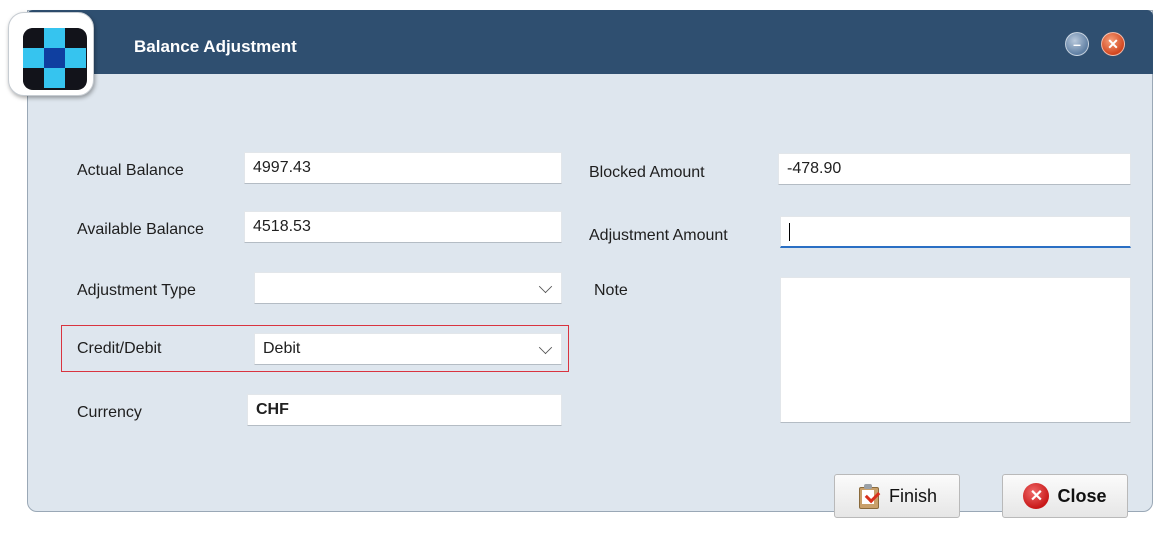 The image size is (1159, 537). What do you see at coordinates (647, 172) in the screenshot?
I see `blocked-amount-label: Blocked Amount` at bounding box center [647, 172].